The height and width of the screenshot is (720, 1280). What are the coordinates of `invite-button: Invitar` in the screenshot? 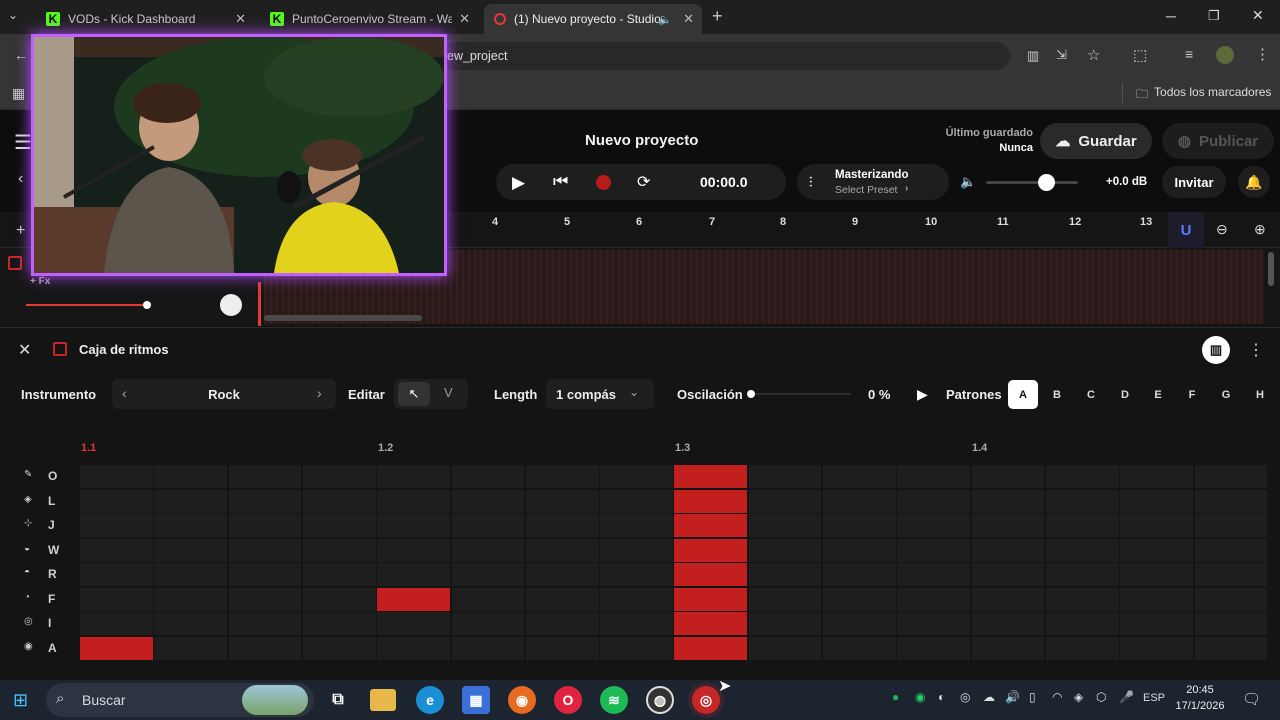 It's located at (1194, 182).